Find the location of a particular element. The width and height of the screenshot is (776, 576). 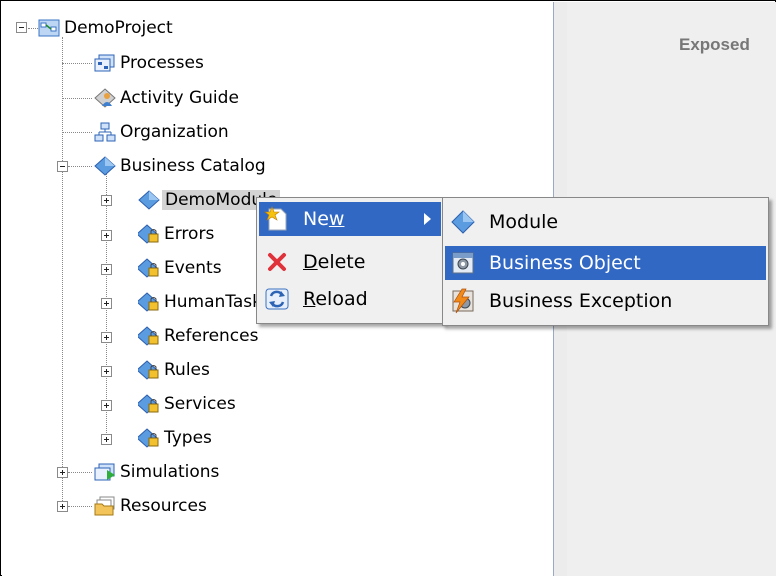

delete-label: elete is located at coordinates (341, 262).